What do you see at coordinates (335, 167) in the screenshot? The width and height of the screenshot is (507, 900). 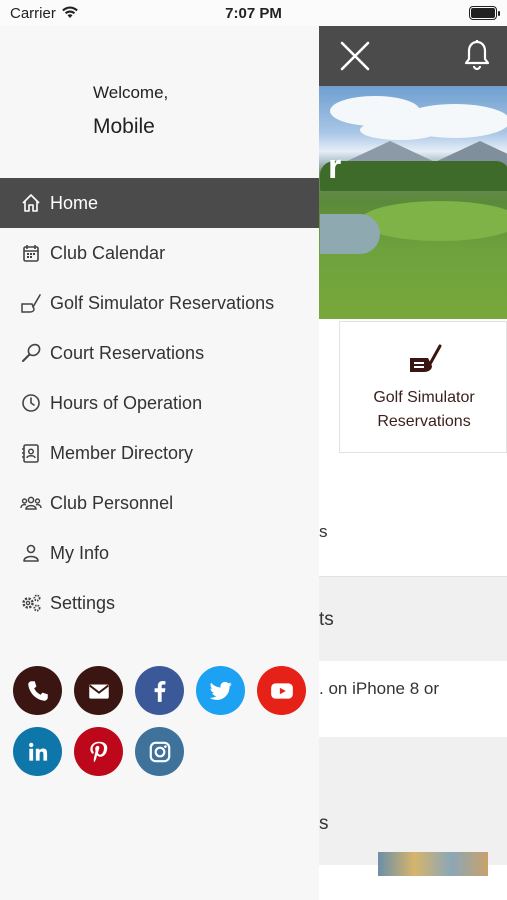 I see `hero-overlay-text: r` at bounding box center [335, 167].